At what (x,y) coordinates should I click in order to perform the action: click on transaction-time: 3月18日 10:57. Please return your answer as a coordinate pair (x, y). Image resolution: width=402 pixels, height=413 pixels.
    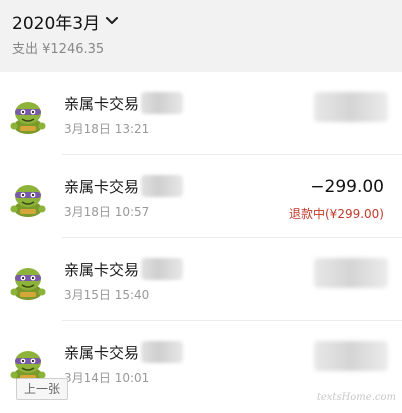
    Looking at the image, I should click on (107, 212).